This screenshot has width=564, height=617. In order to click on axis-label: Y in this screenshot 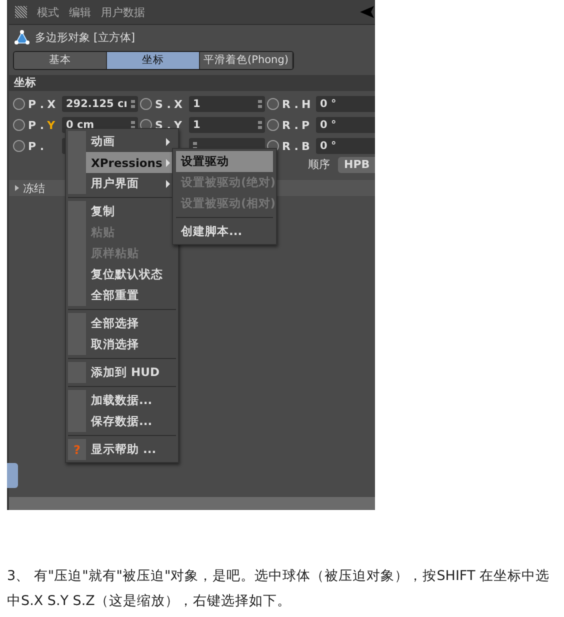, I will do `click(51, 125)`.